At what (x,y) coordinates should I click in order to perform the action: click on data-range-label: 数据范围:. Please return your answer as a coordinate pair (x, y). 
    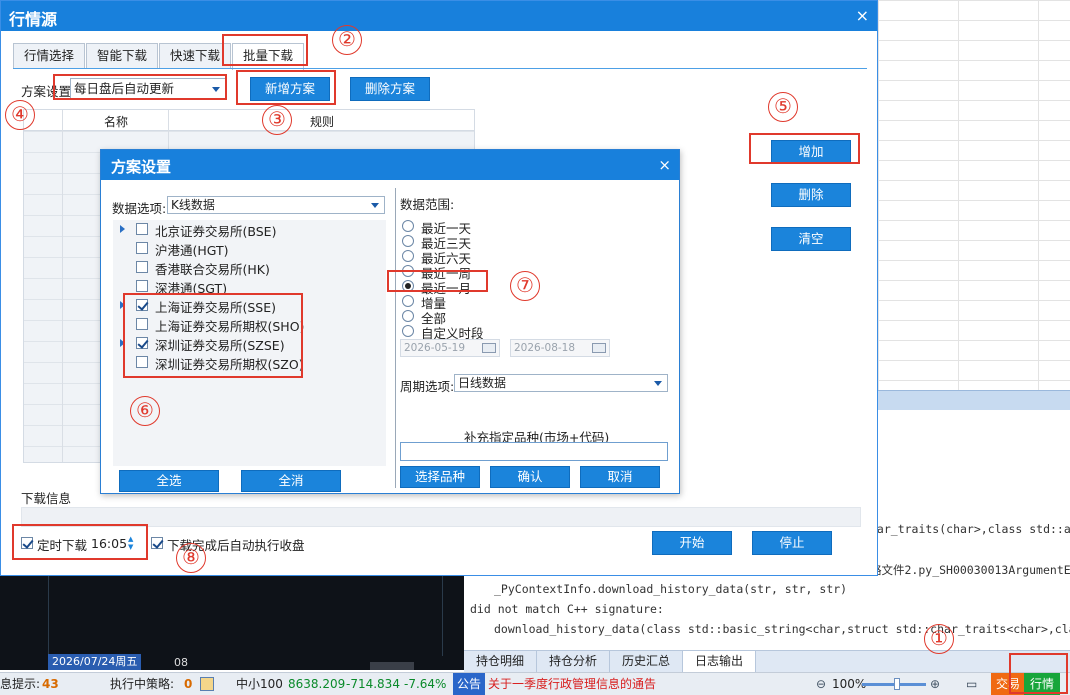
    Looking at the image, I should click on (427, 204).